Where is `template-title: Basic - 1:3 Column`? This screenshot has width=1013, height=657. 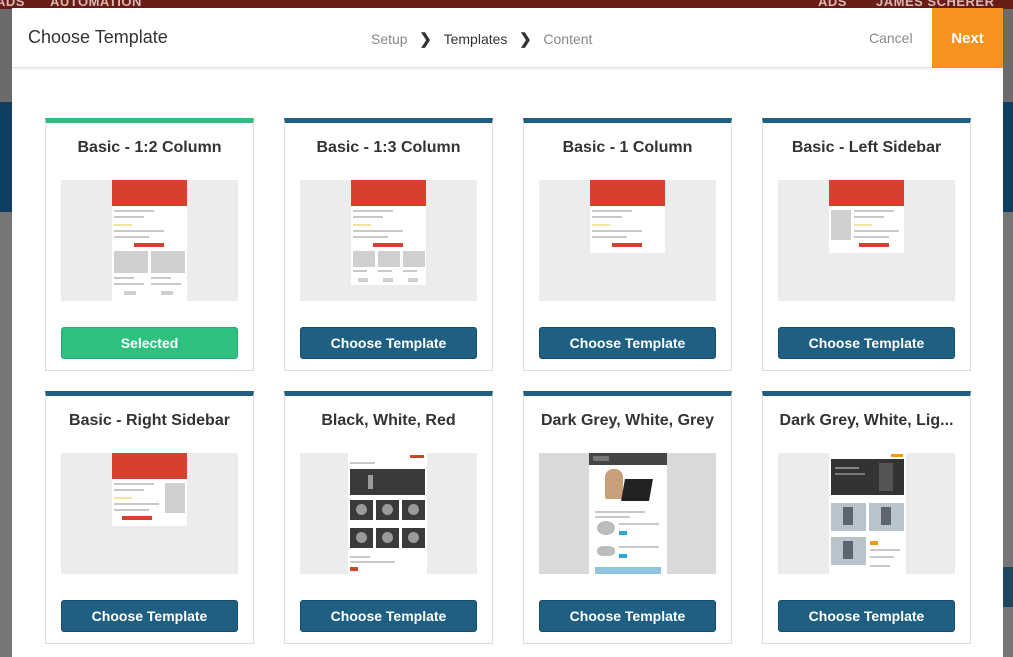
template-title: Basic - 1:3 Column is located at coordinates (388, 147).